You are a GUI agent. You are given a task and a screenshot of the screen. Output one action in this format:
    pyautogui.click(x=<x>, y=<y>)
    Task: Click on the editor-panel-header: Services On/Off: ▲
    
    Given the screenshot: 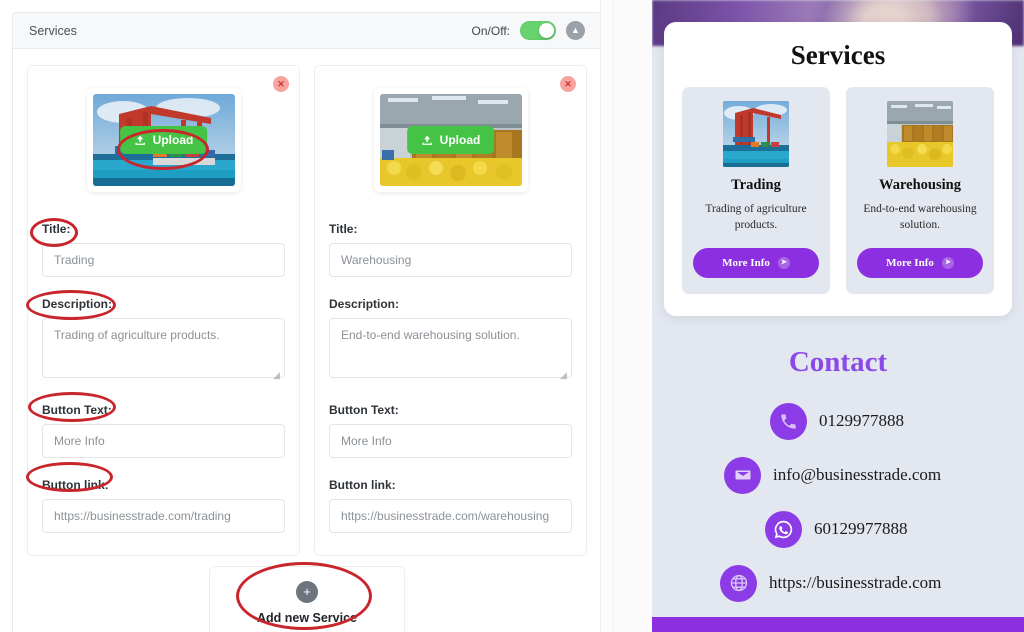 What is the action you would take?
    pyautogui.click(x=306, y=31)
    